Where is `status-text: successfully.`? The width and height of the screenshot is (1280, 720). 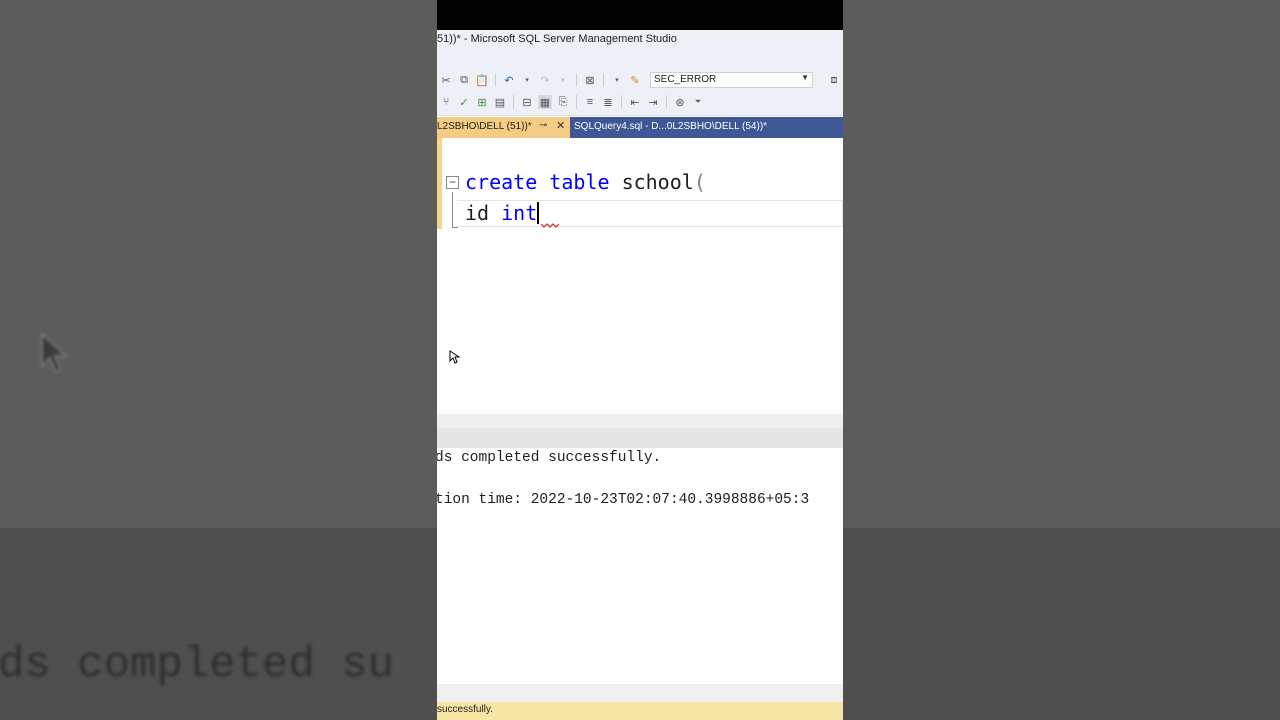 status-text: successfully. is located at coordinates (465, 709).